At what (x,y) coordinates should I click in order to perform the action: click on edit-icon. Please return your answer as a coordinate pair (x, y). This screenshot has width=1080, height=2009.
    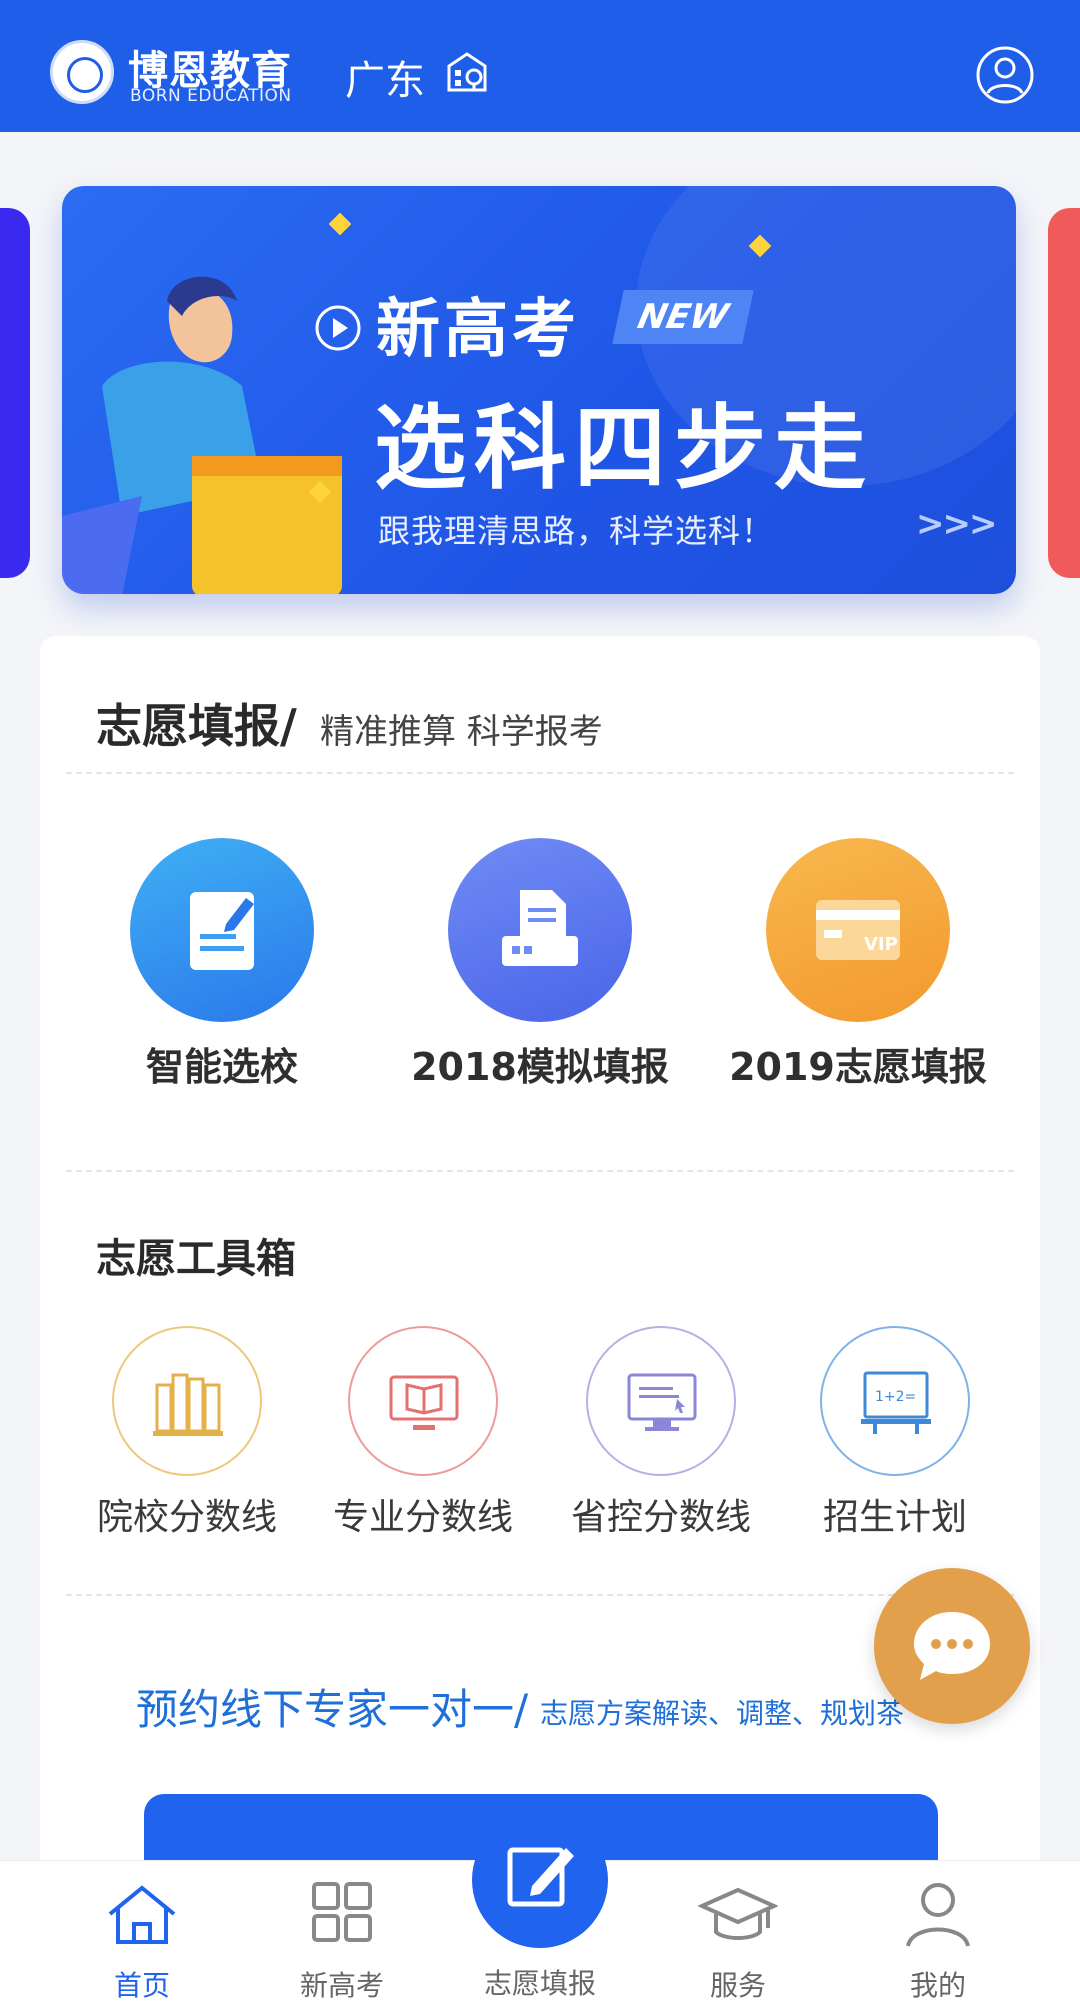
    Looking at the image, I should click on (540, 1877).